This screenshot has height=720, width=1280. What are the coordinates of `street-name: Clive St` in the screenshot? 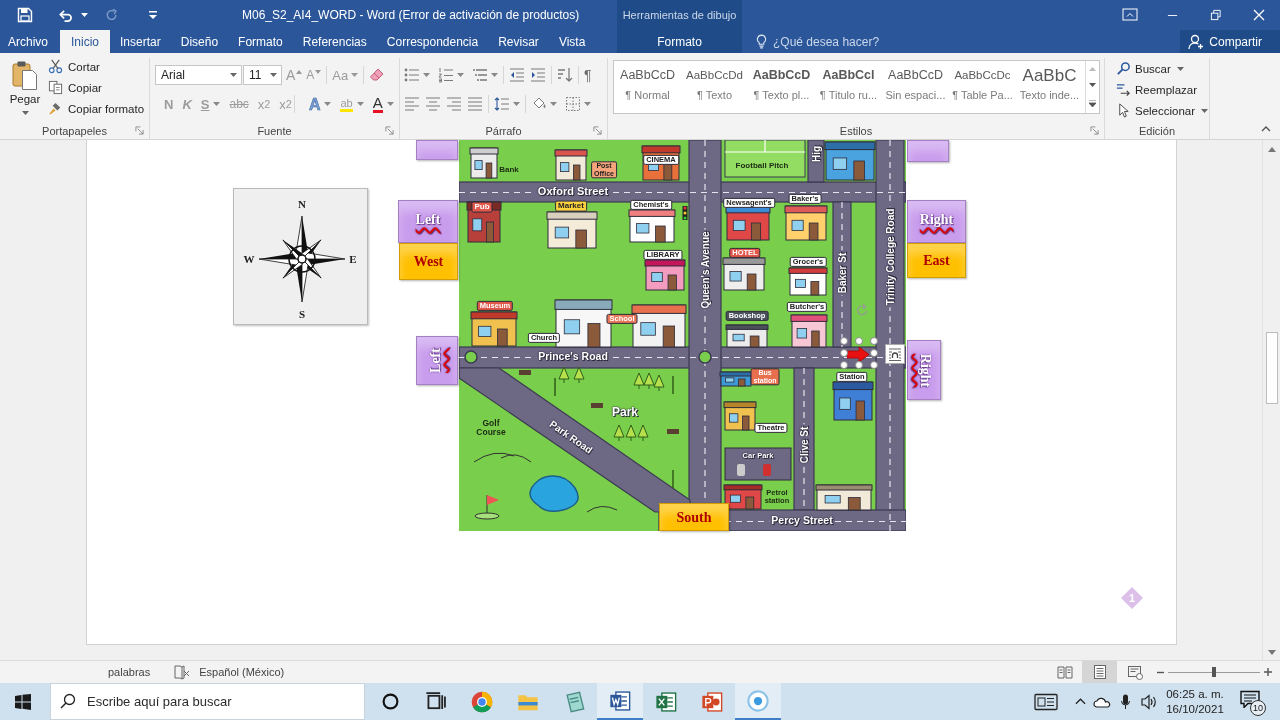 It's located at (804, 445).